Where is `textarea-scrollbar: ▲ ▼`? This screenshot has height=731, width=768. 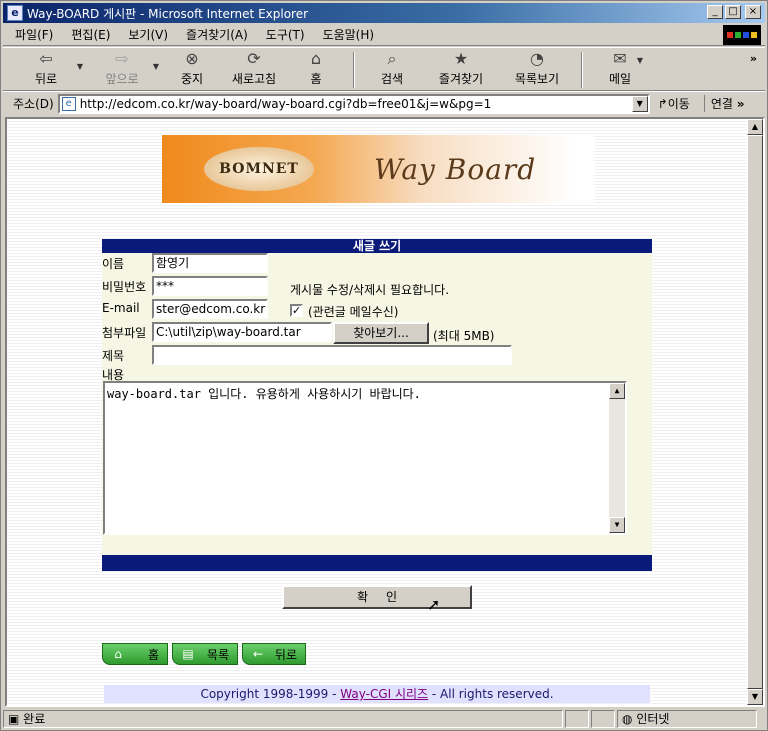 textarea-scrollbar: ▲ ▼ is located at coordinates (617, 458).